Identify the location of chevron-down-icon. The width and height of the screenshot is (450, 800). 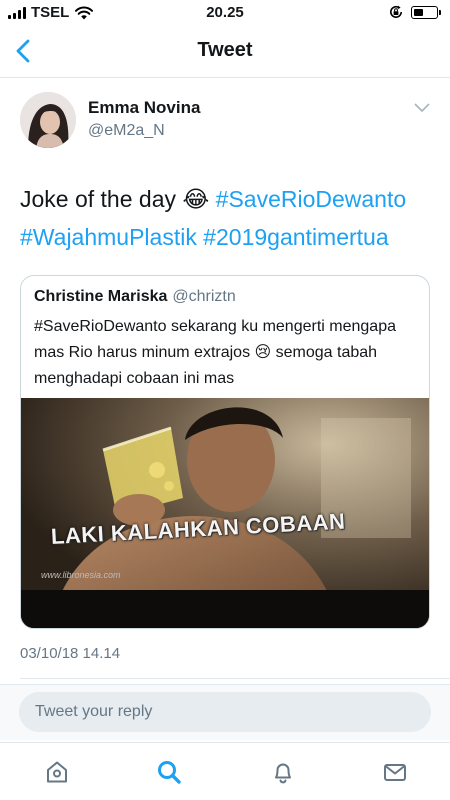
(422, 108).